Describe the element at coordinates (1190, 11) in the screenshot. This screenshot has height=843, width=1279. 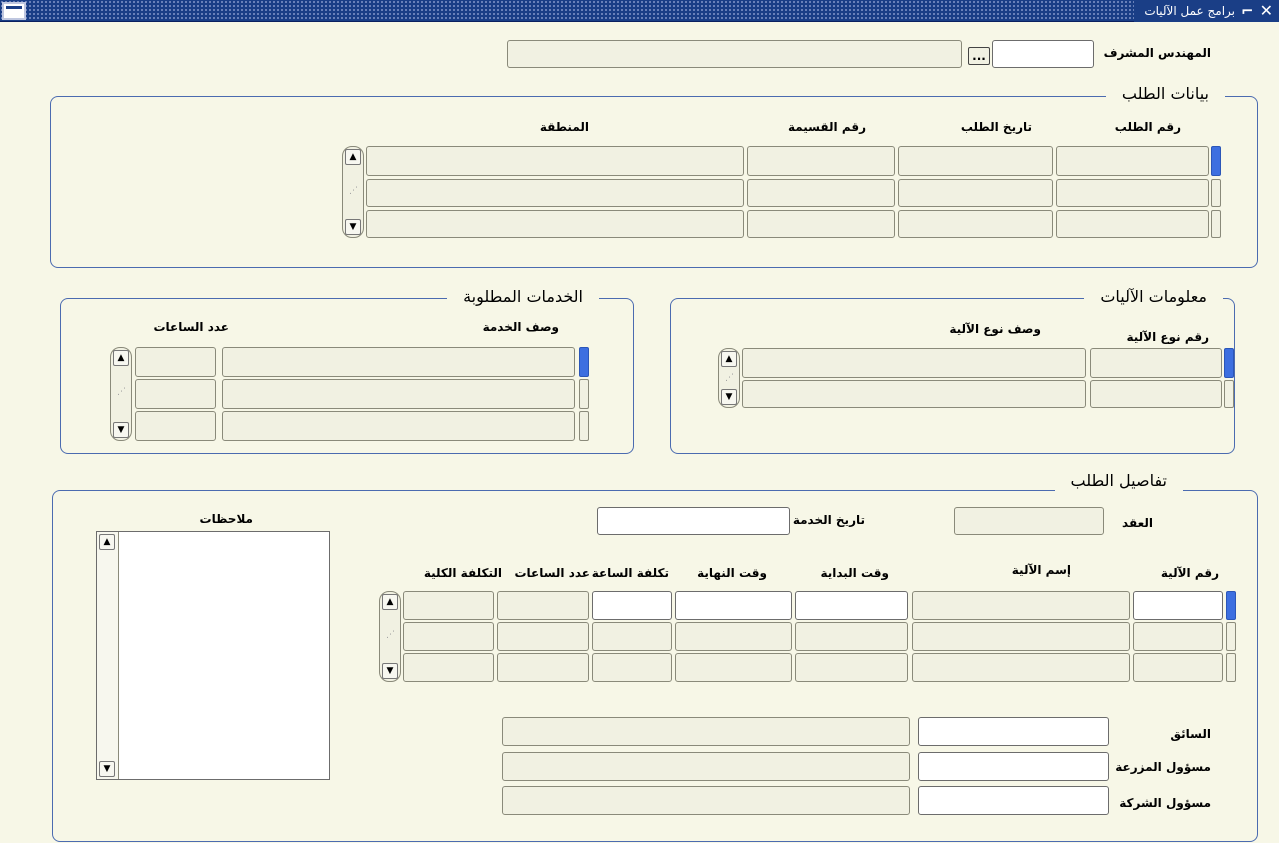
I see `window-title: برامج عمل الآليات` at that location.